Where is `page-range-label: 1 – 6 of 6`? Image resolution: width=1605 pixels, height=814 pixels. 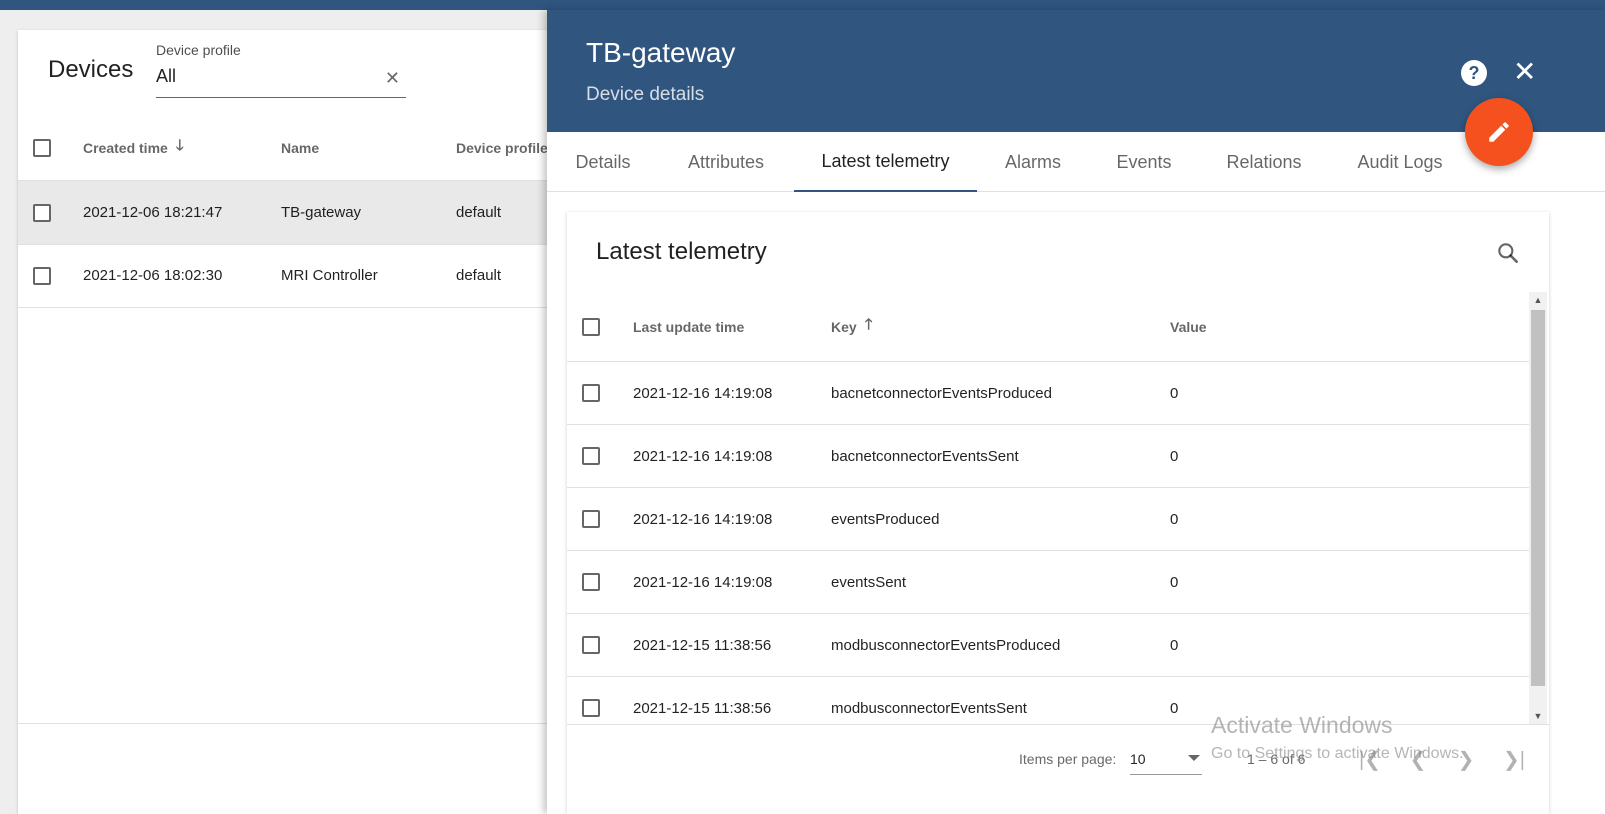 page-range-label: 1 – 6 of 6 is located at coordinates (1276, 759).